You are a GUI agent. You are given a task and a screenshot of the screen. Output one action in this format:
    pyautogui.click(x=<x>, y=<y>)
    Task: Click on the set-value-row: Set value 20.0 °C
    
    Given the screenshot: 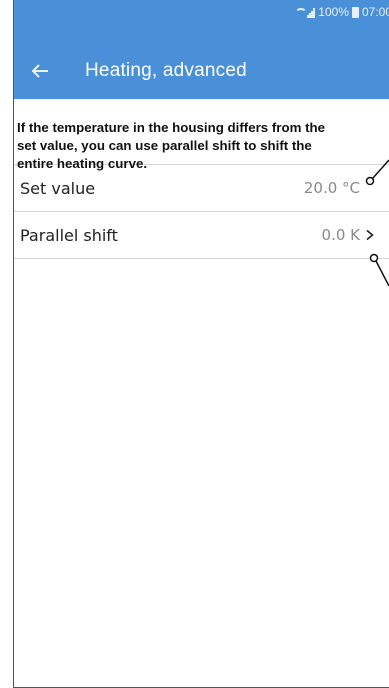 What is the action you would take?
    pyautogui.click(x=201, y=188)
    